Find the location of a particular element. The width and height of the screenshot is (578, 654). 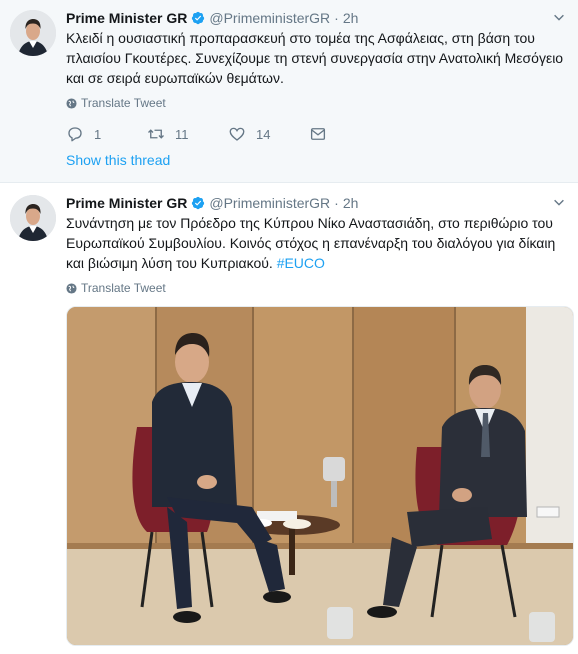

tweet-actions: 1 11 14 is located at coordinates (317, 134).